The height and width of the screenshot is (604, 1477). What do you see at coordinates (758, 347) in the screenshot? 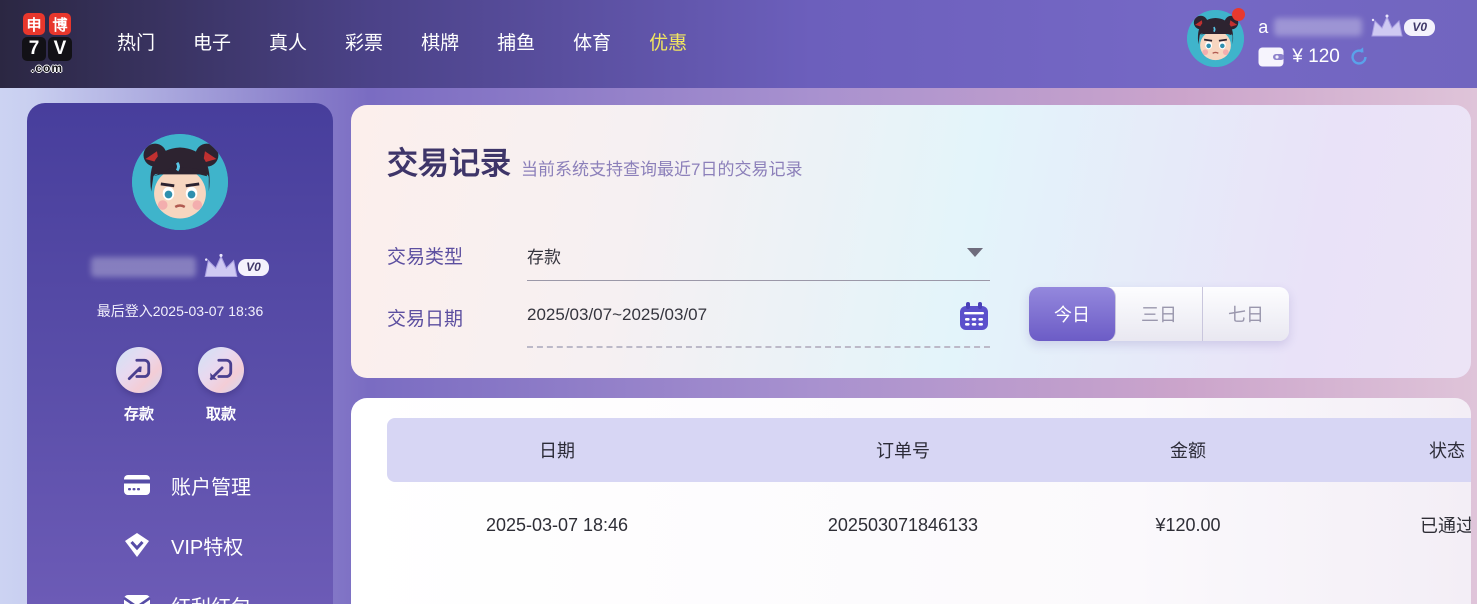
I see `divider-dashed` at bounding box center [758, 347].